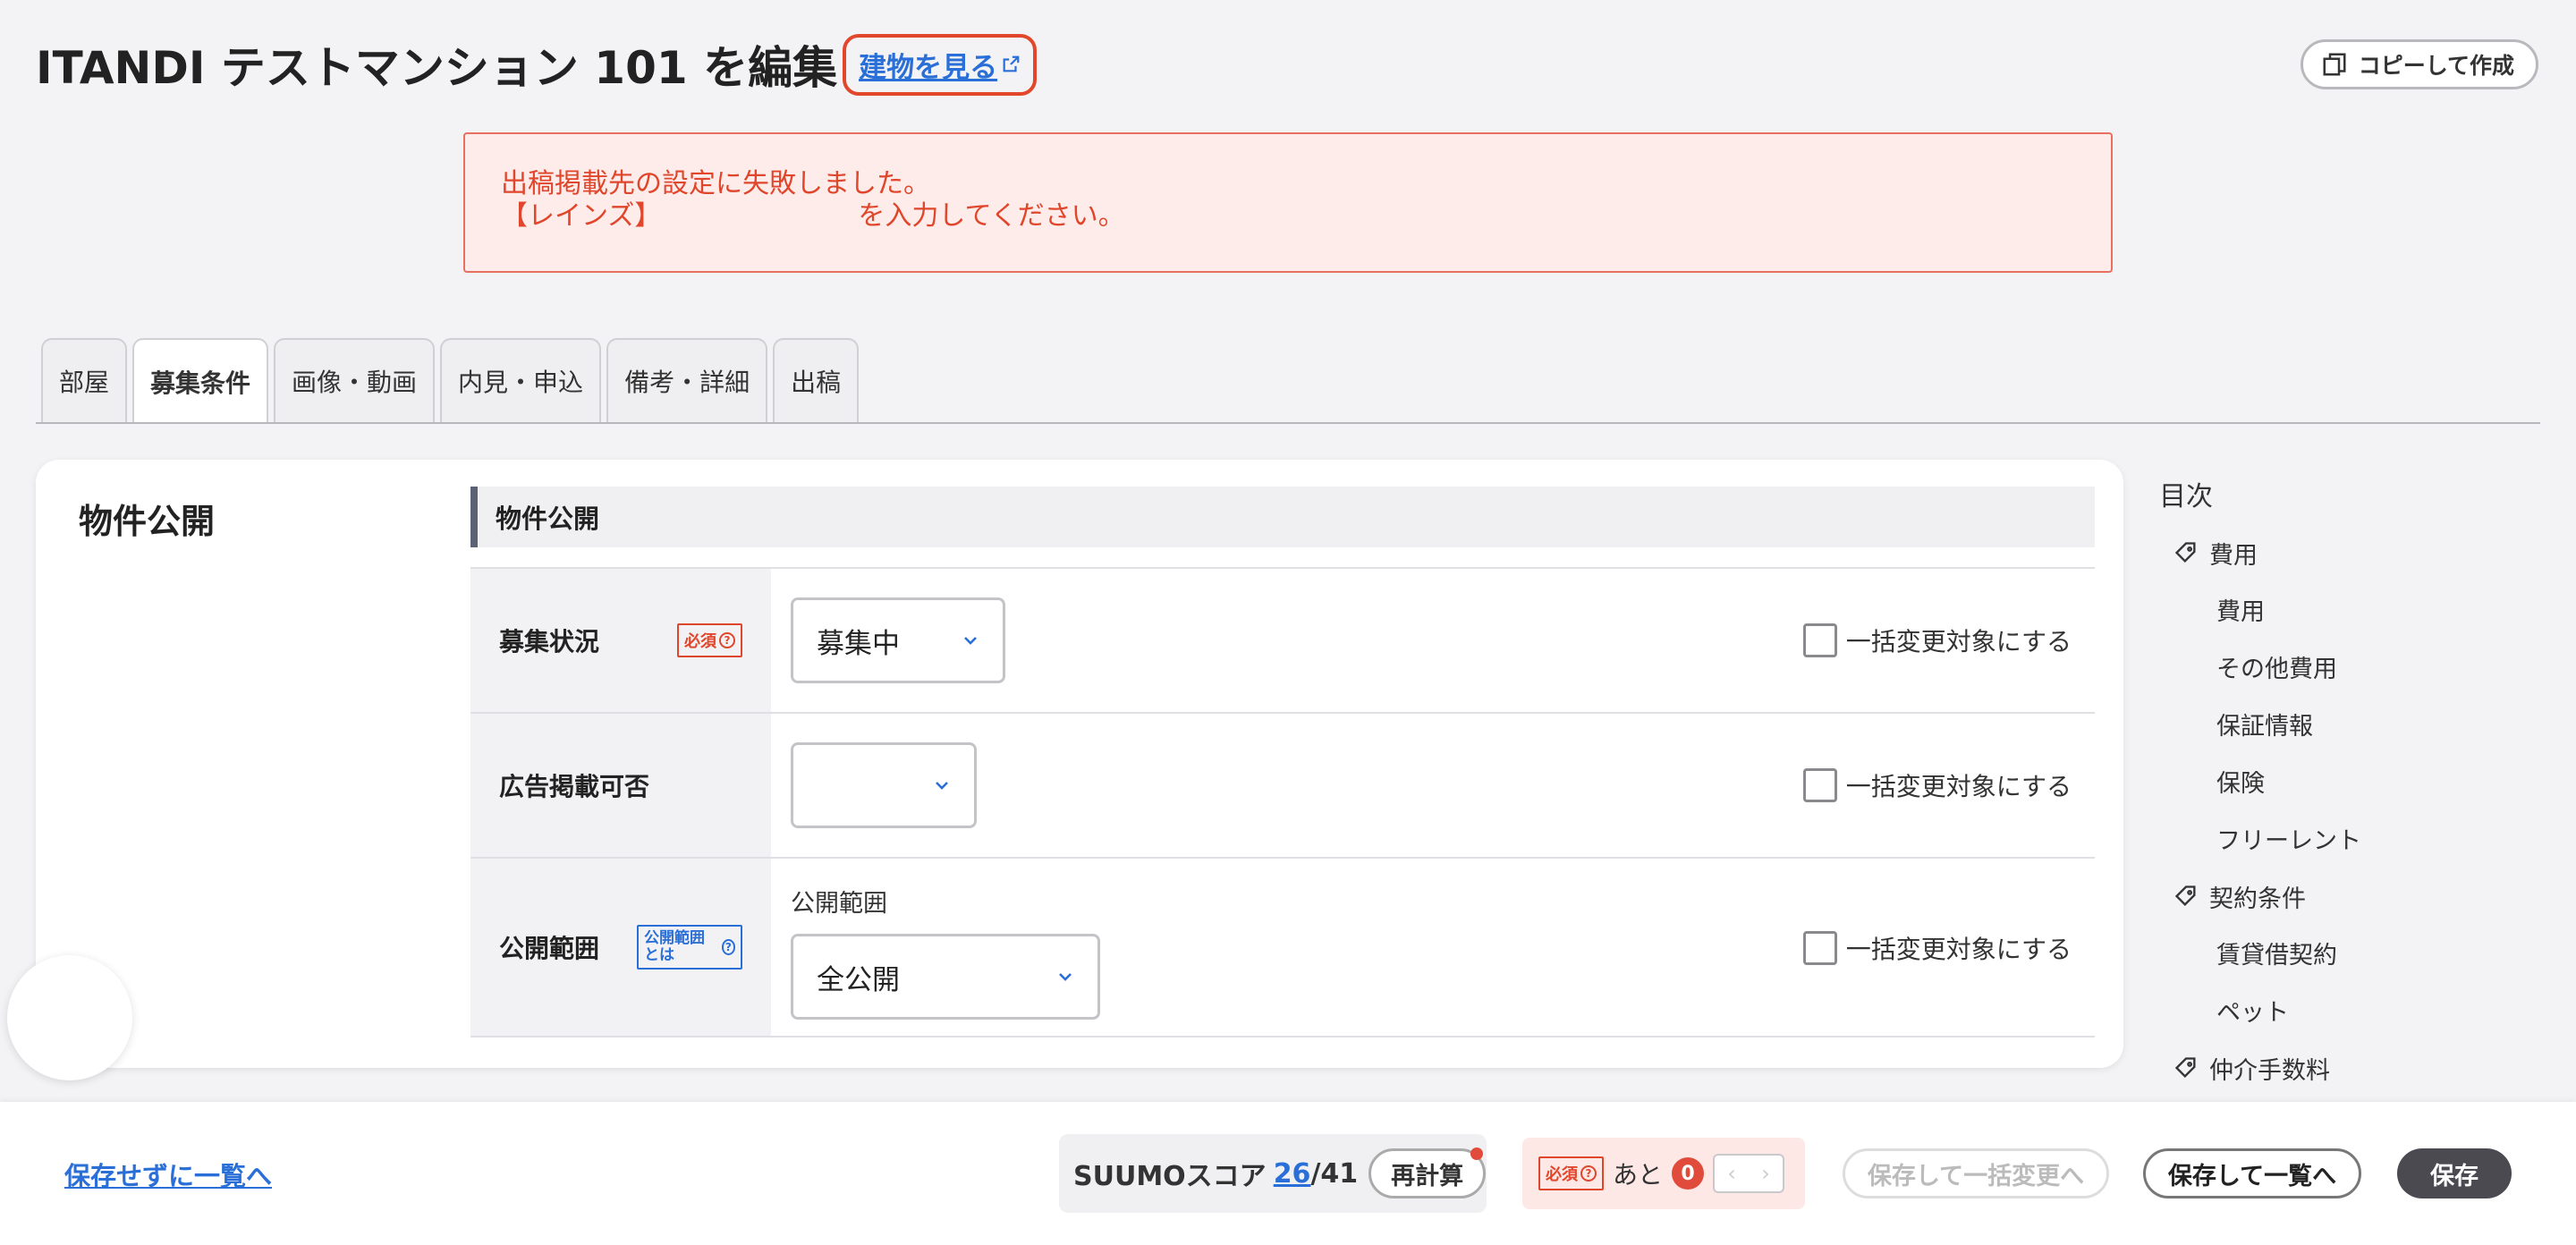 This screenshot has width=2576, height=1245. Describe the element at coordinates (1282, 517) in the screenshot. I see `section-heading: 物件公開` at that location.